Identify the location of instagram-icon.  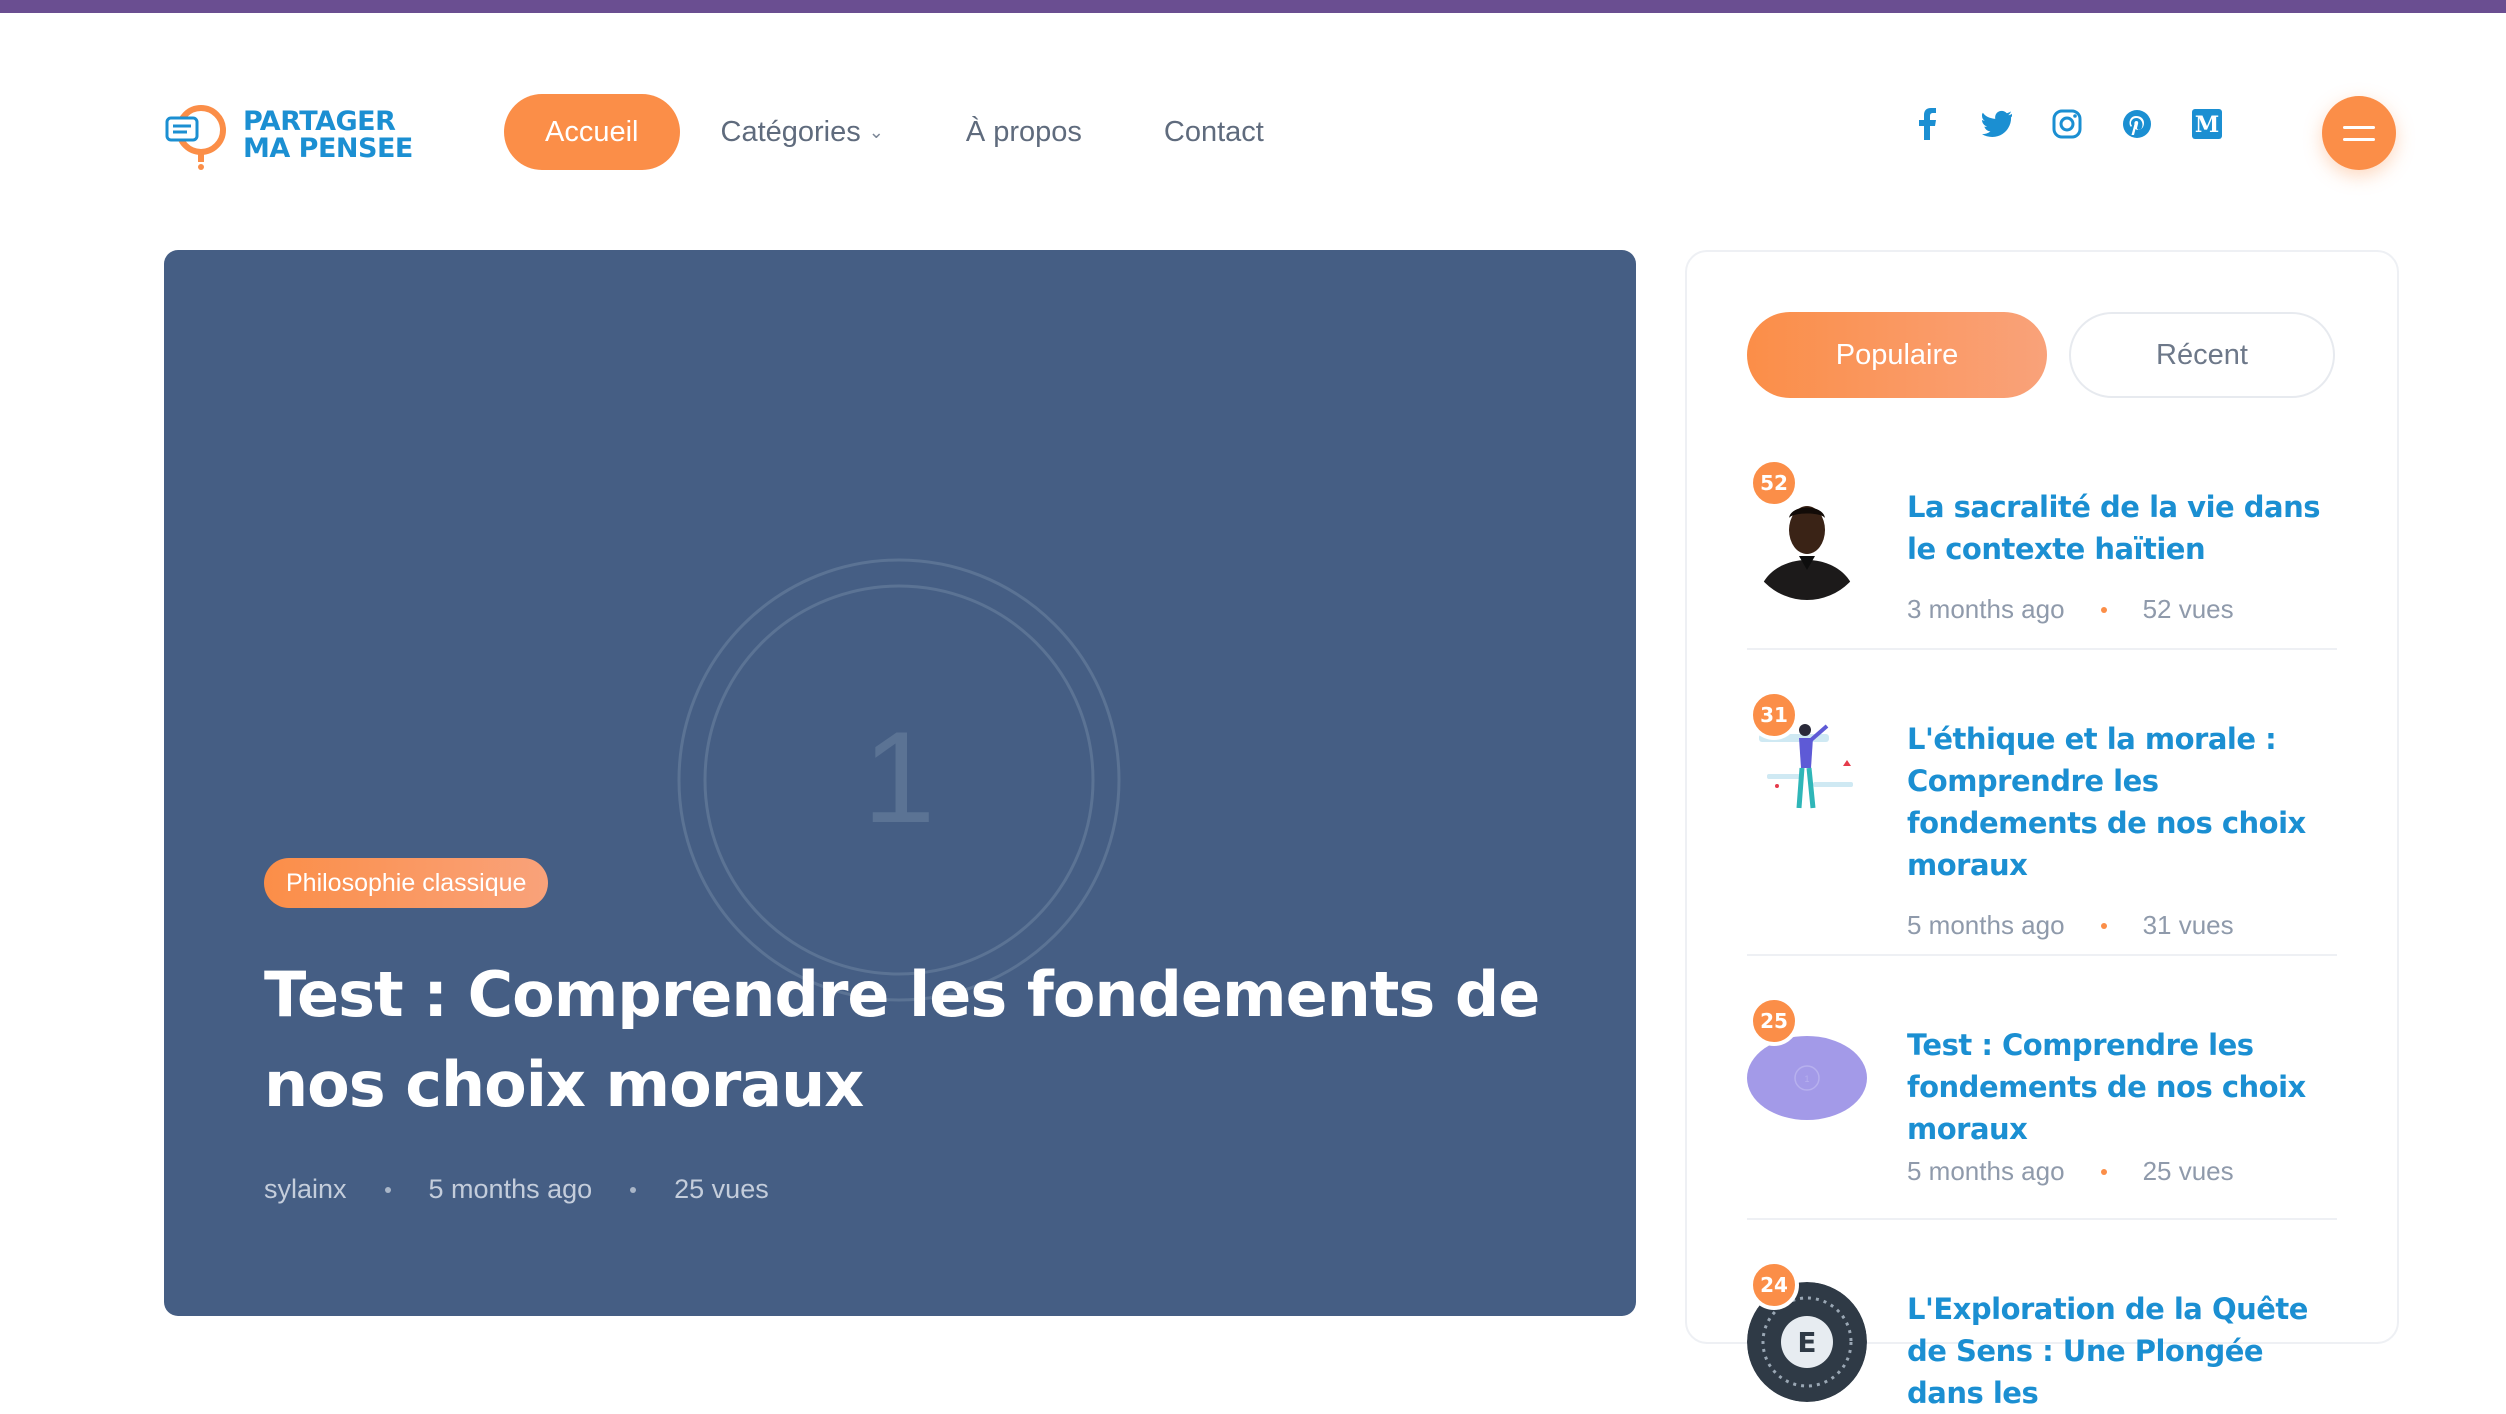
(2067, 124).